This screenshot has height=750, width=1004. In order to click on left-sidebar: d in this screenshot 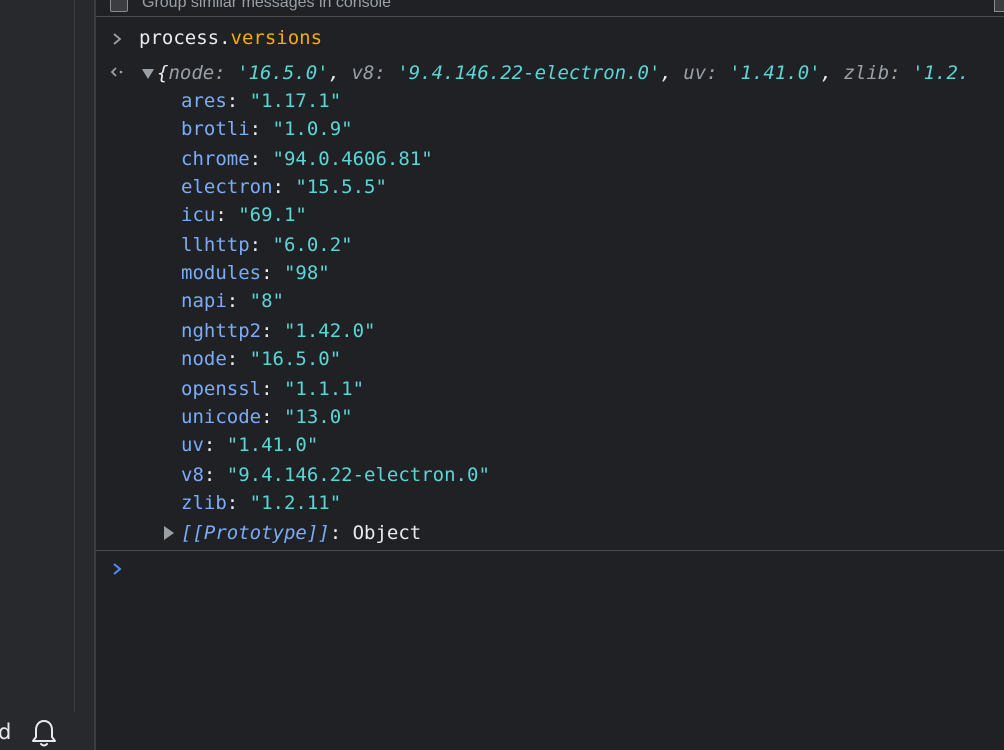, I will do `click(47, 375)`.